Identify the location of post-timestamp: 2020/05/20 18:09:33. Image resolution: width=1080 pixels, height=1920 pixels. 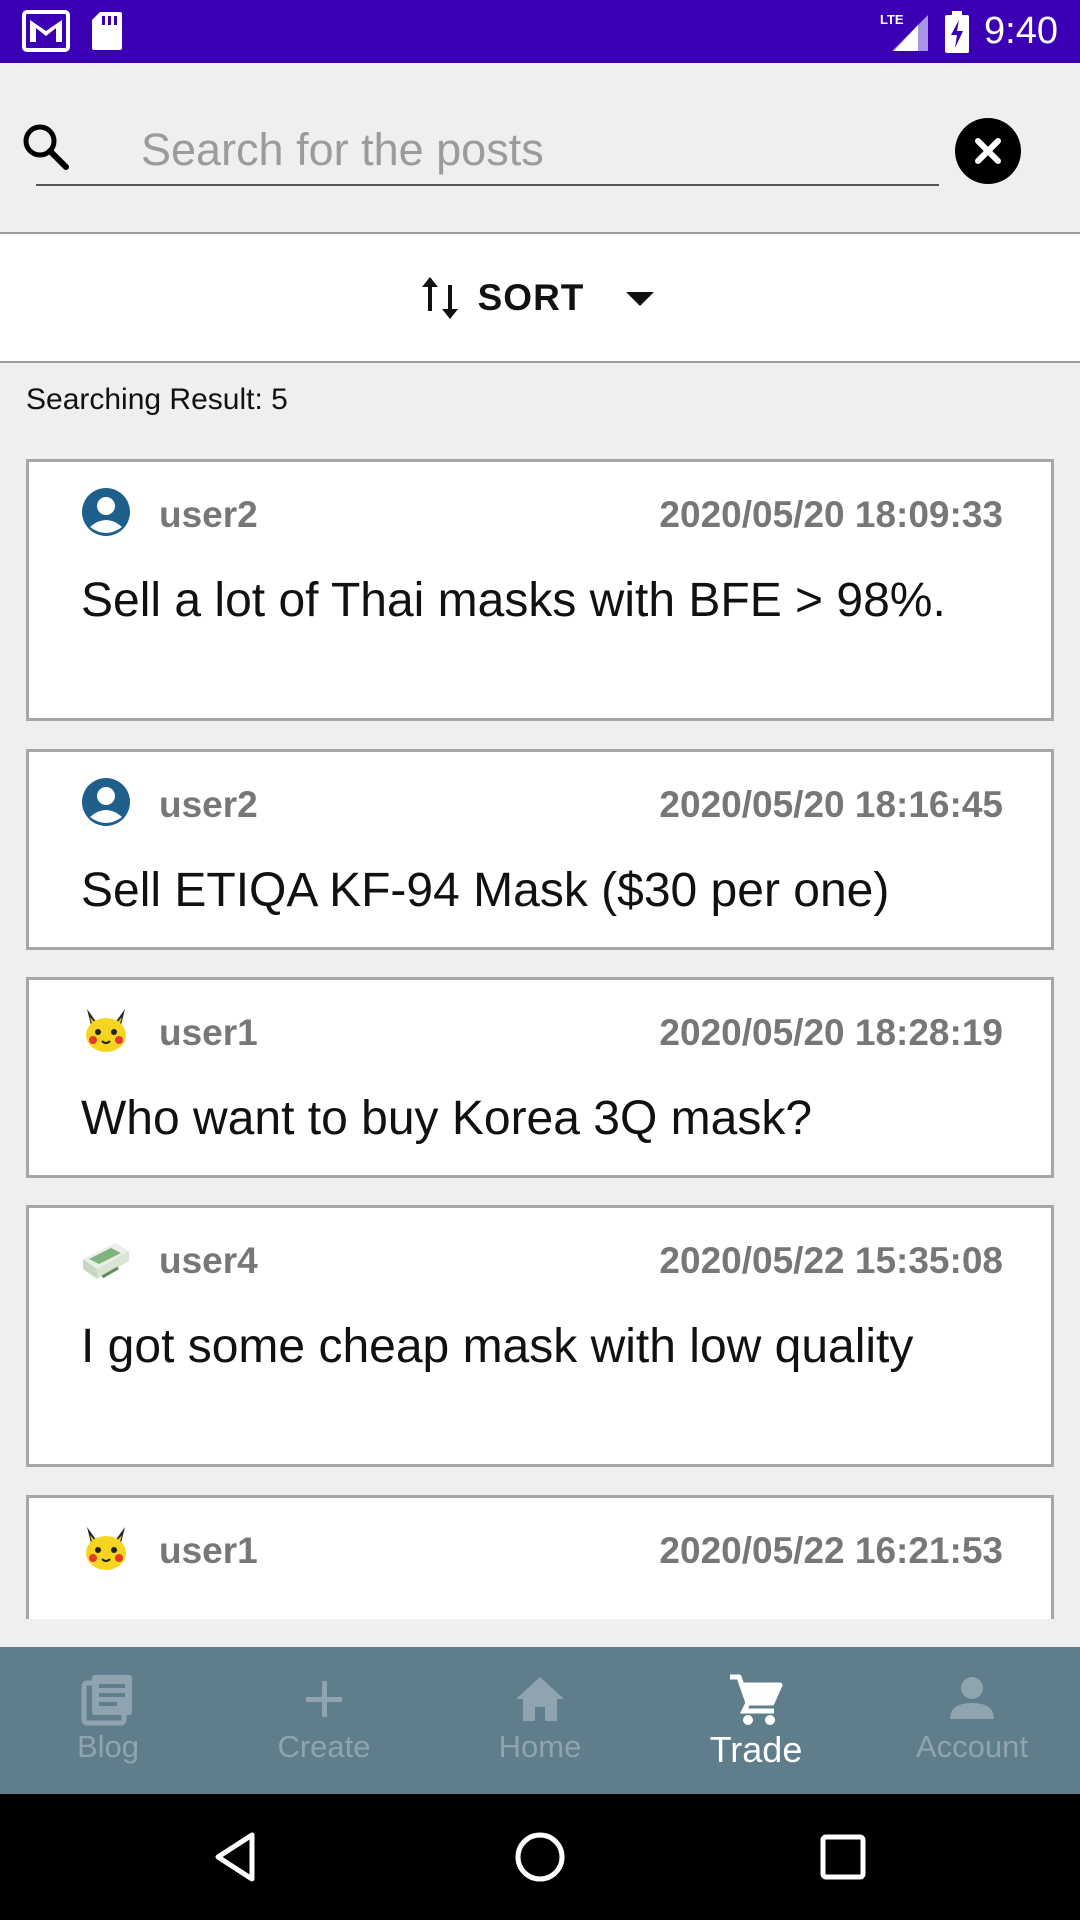
(831, 514).